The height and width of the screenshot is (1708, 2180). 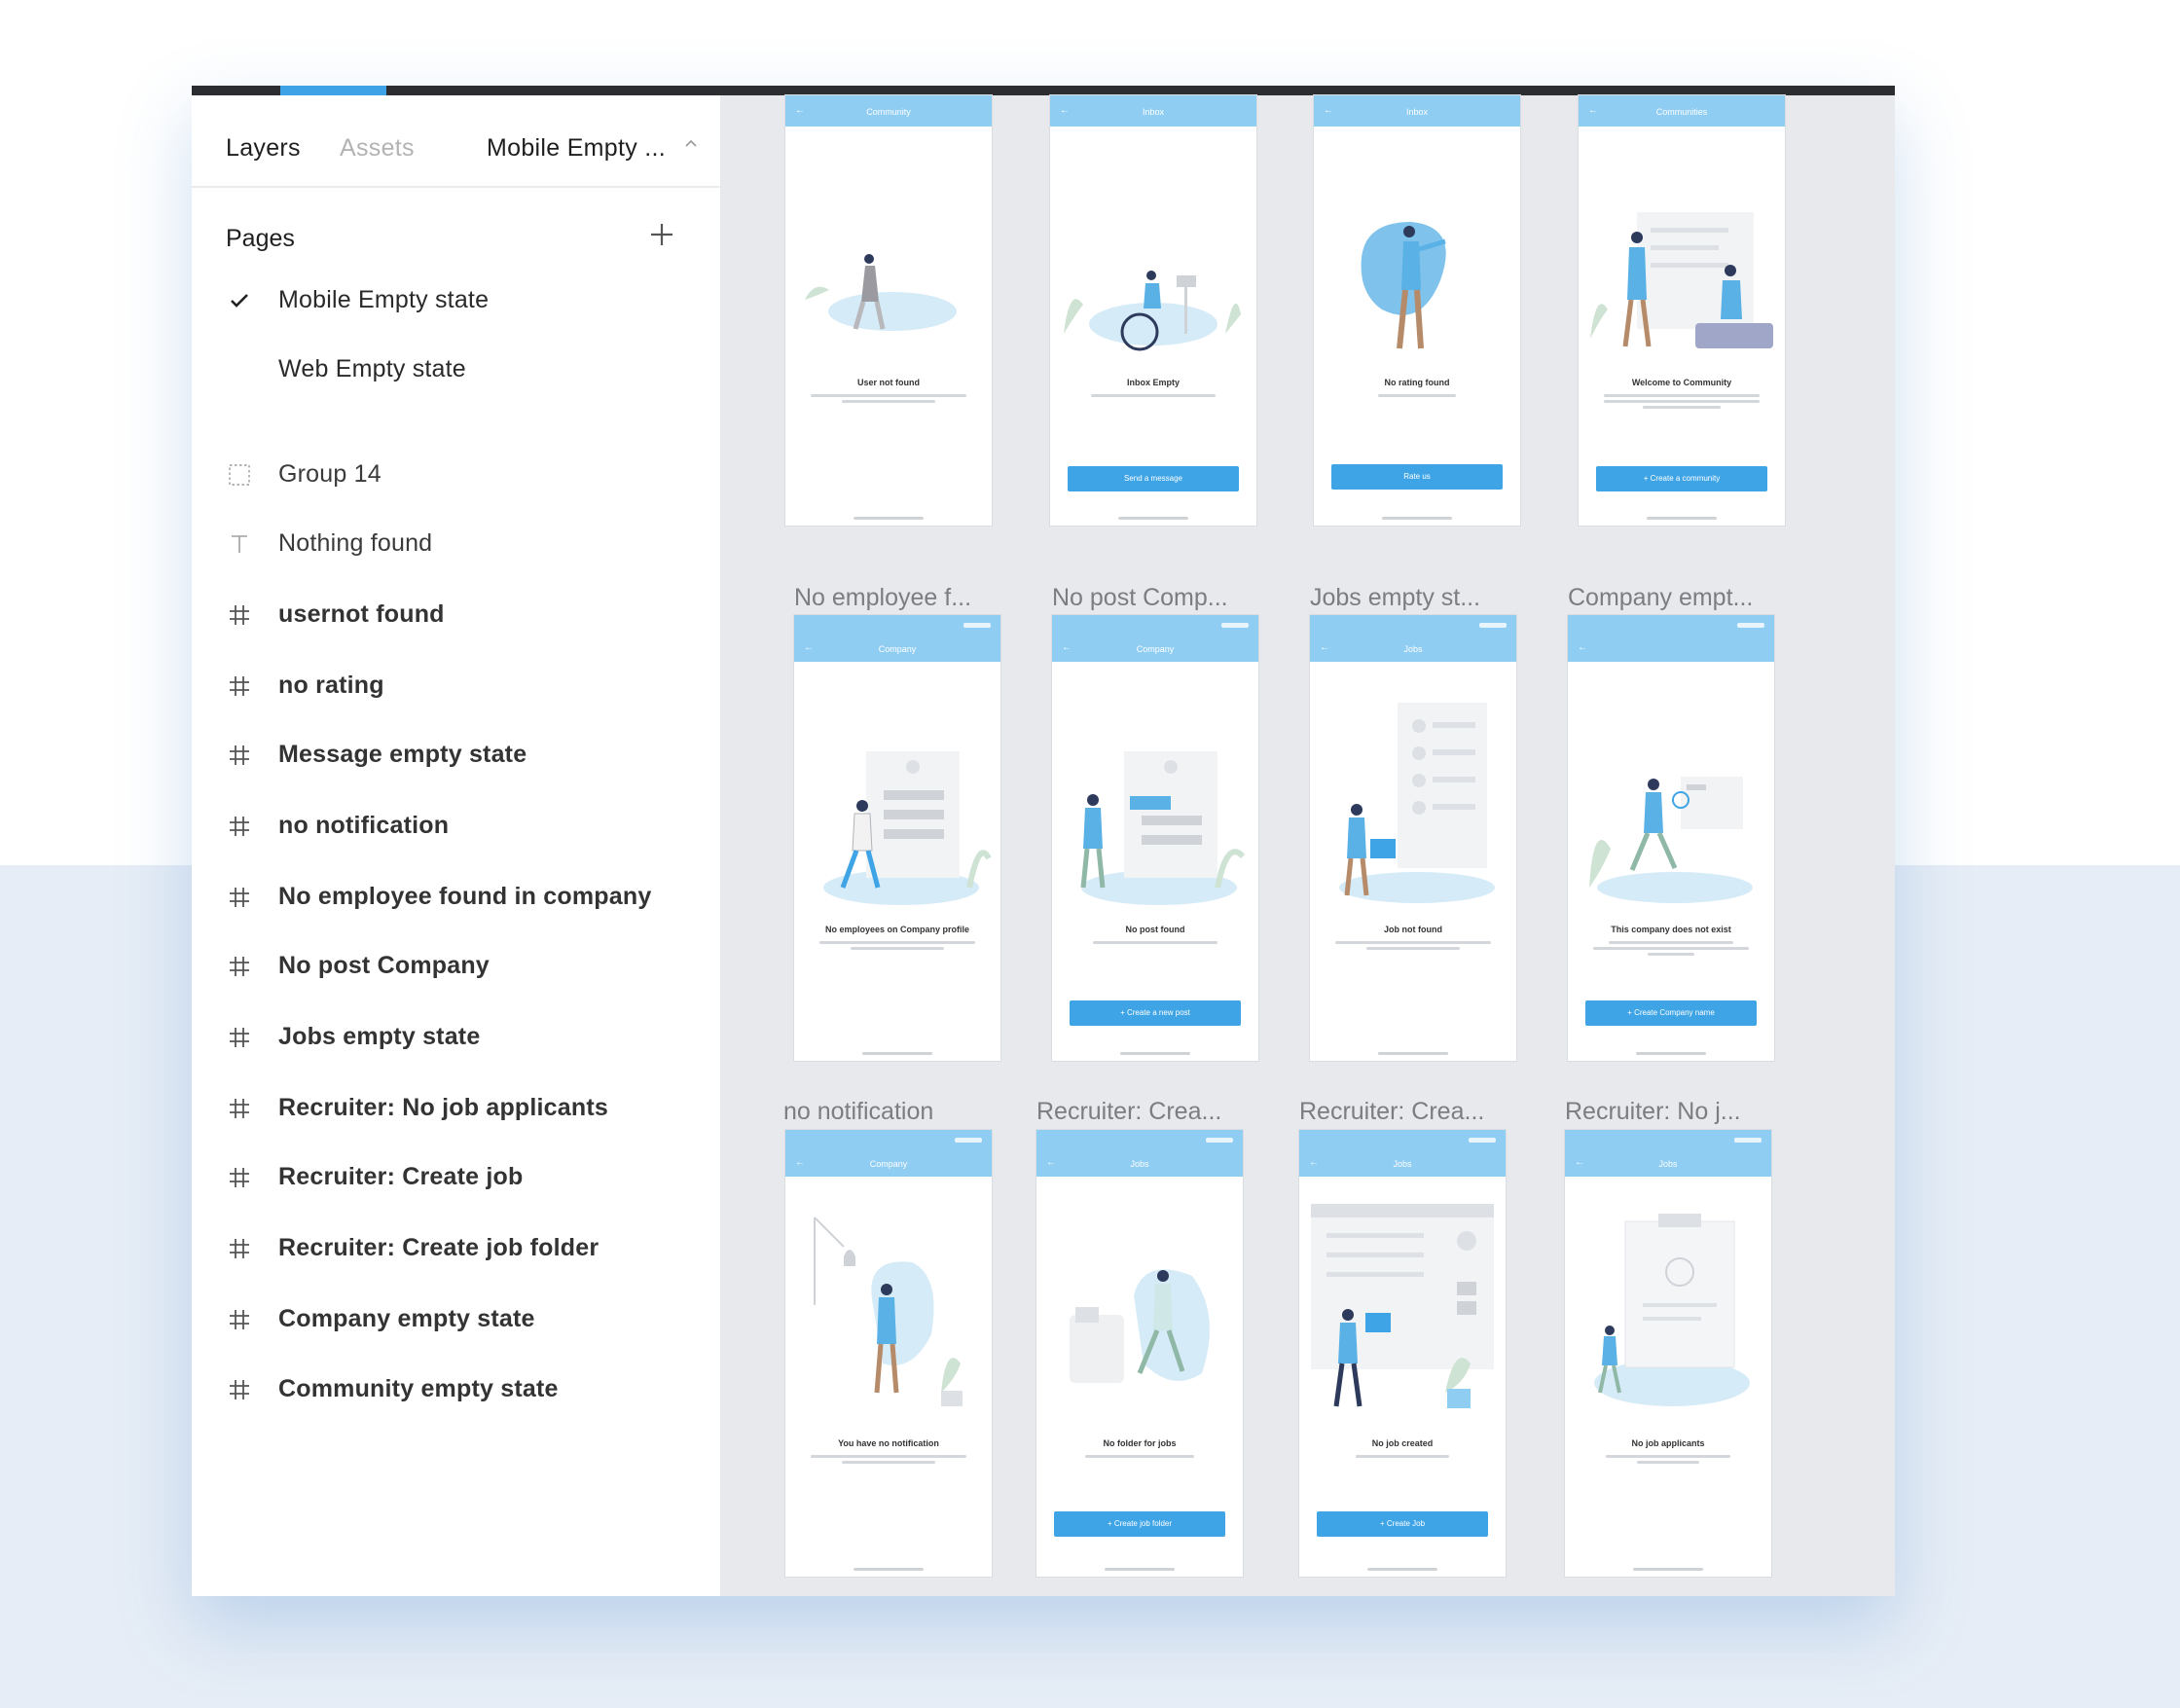 I want to click on rate-us-button: Rate us, so click(x=1417, y=477).